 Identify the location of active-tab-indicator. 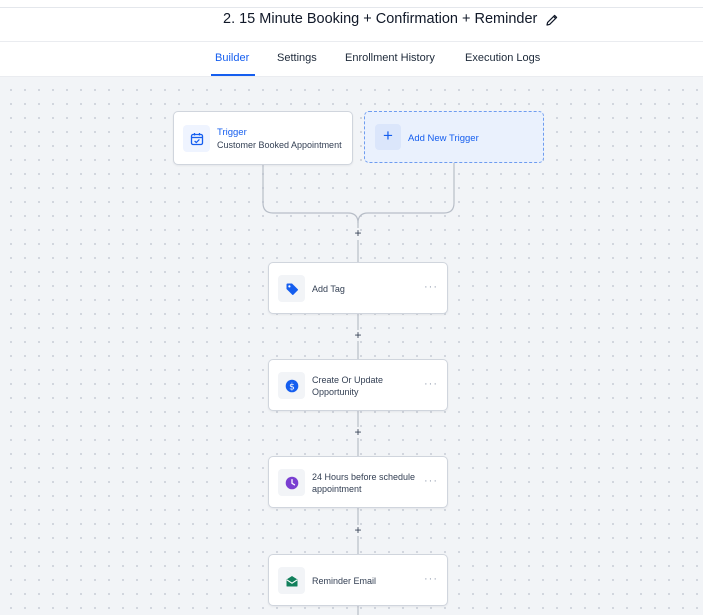
(233, 75).